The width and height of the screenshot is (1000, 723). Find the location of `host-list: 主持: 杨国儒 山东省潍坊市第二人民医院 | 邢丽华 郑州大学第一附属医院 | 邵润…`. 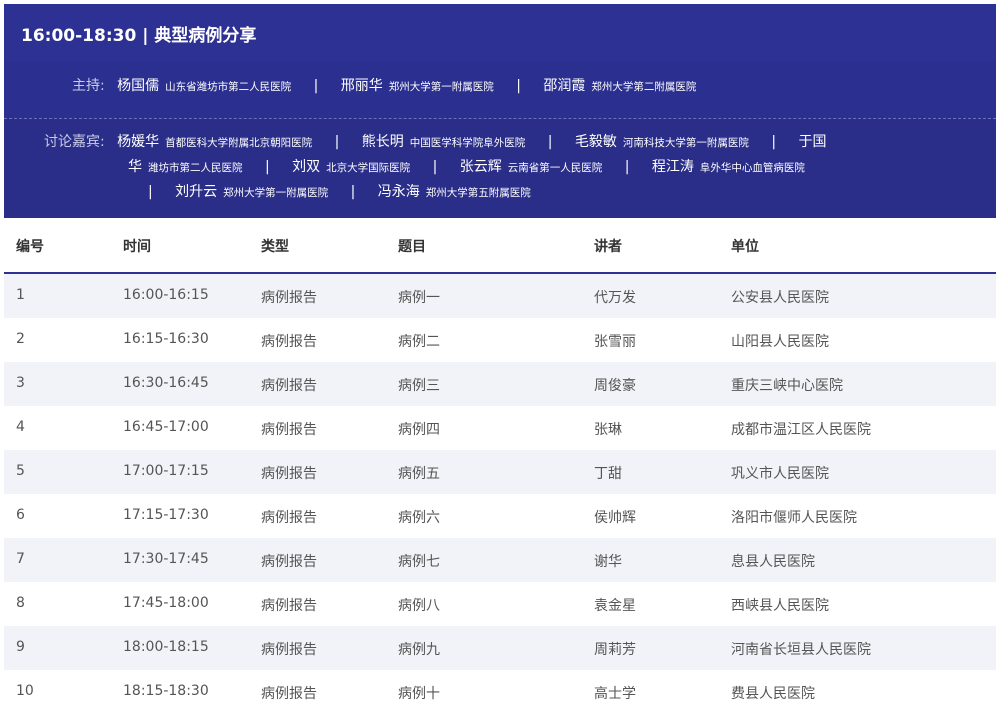

host-list: 主持: 杨国儒 山东省潍坊市第二人民医院 | 邢丽华 郑州大学第一附属医院 | 邵润… is located at coordinates (384, 86).